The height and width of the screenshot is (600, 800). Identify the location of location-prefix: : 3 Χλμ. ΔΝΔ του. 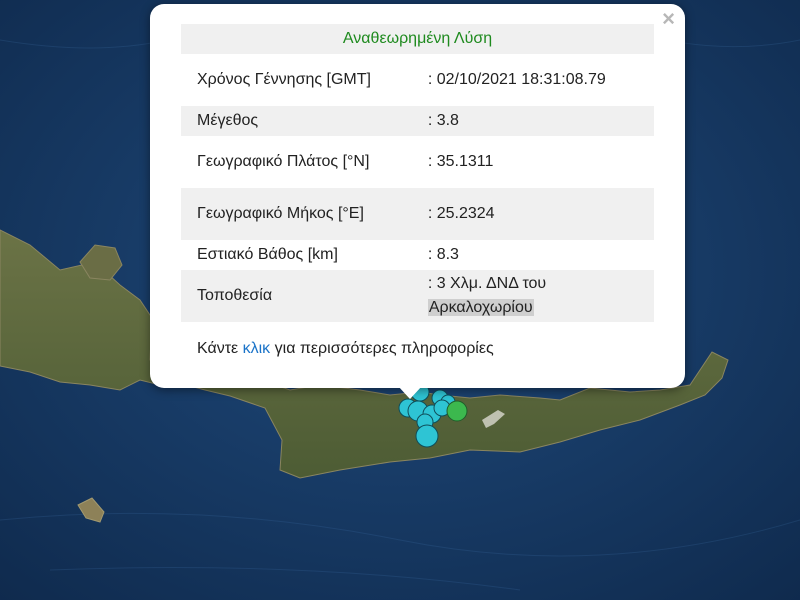
(487, 283).